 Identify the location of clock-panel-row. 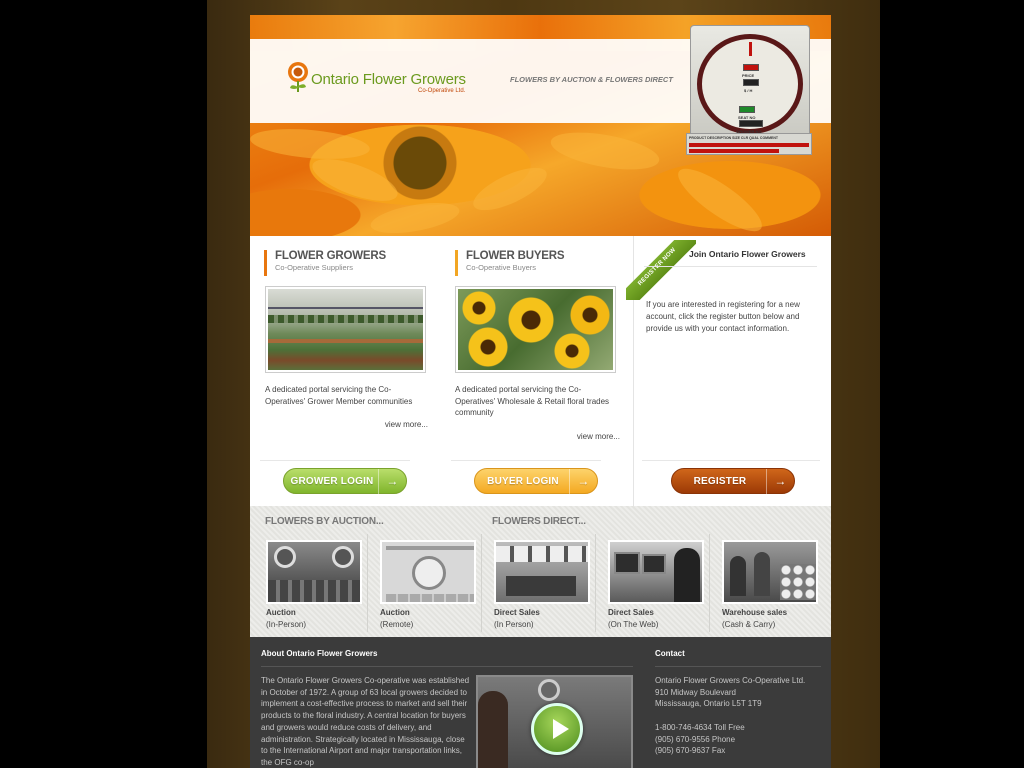
(749, 145).